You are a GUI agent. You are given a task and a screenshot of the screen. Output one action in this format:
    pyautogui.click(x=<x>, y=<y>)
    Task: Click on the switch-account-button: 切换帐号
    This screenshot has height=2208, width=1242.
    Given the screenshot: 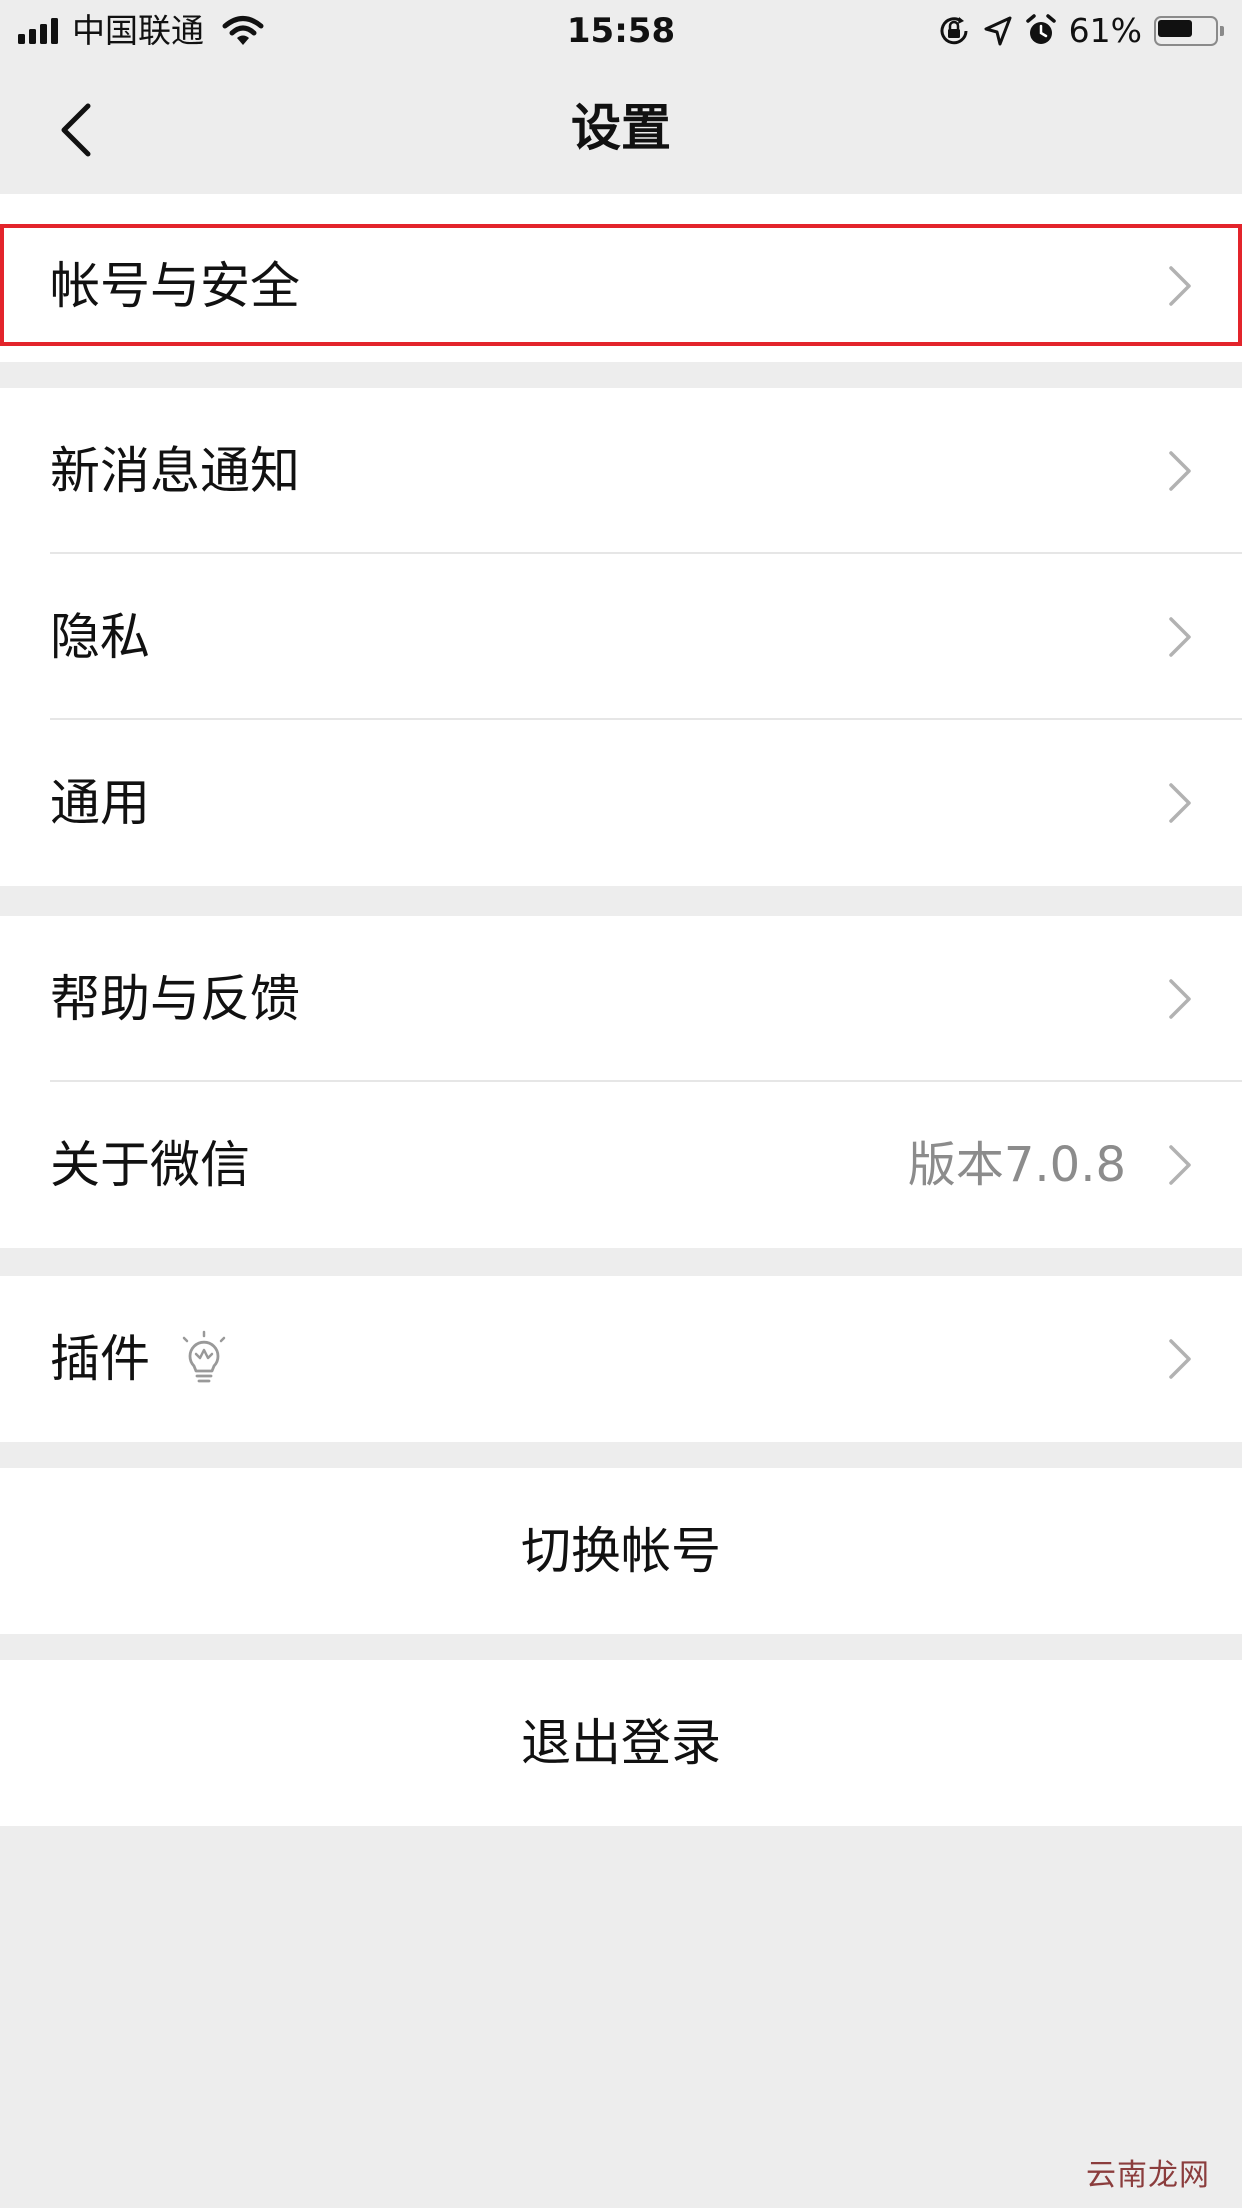 What is the action you would take?
    pyautogui.click(x=621, y=1551)
    